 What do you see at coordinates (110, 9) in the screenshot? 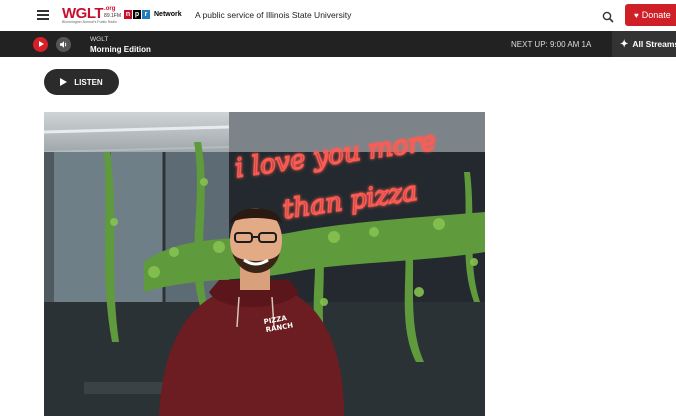
I see `logo-org: .org` at bounding box center [110, 9].